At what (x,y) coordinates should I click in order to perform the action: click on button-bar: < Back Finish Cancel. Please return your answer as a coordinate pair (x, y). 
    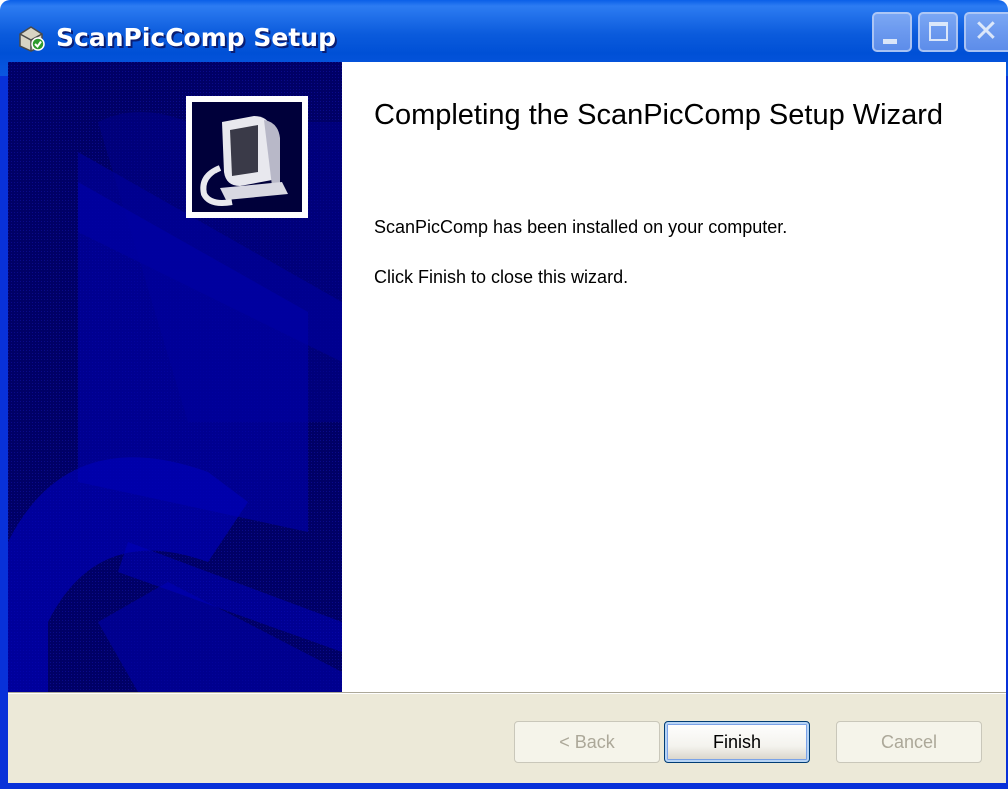
    Looking at the image, I should click on (507, 738).